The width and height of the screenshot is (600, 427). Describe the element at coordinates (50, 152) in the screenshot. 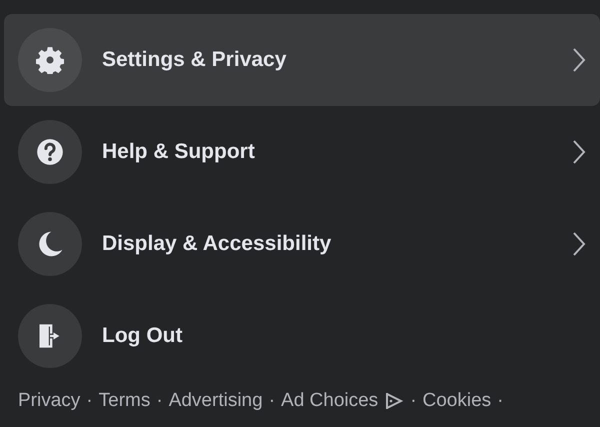

I see `help-icon` at that location.